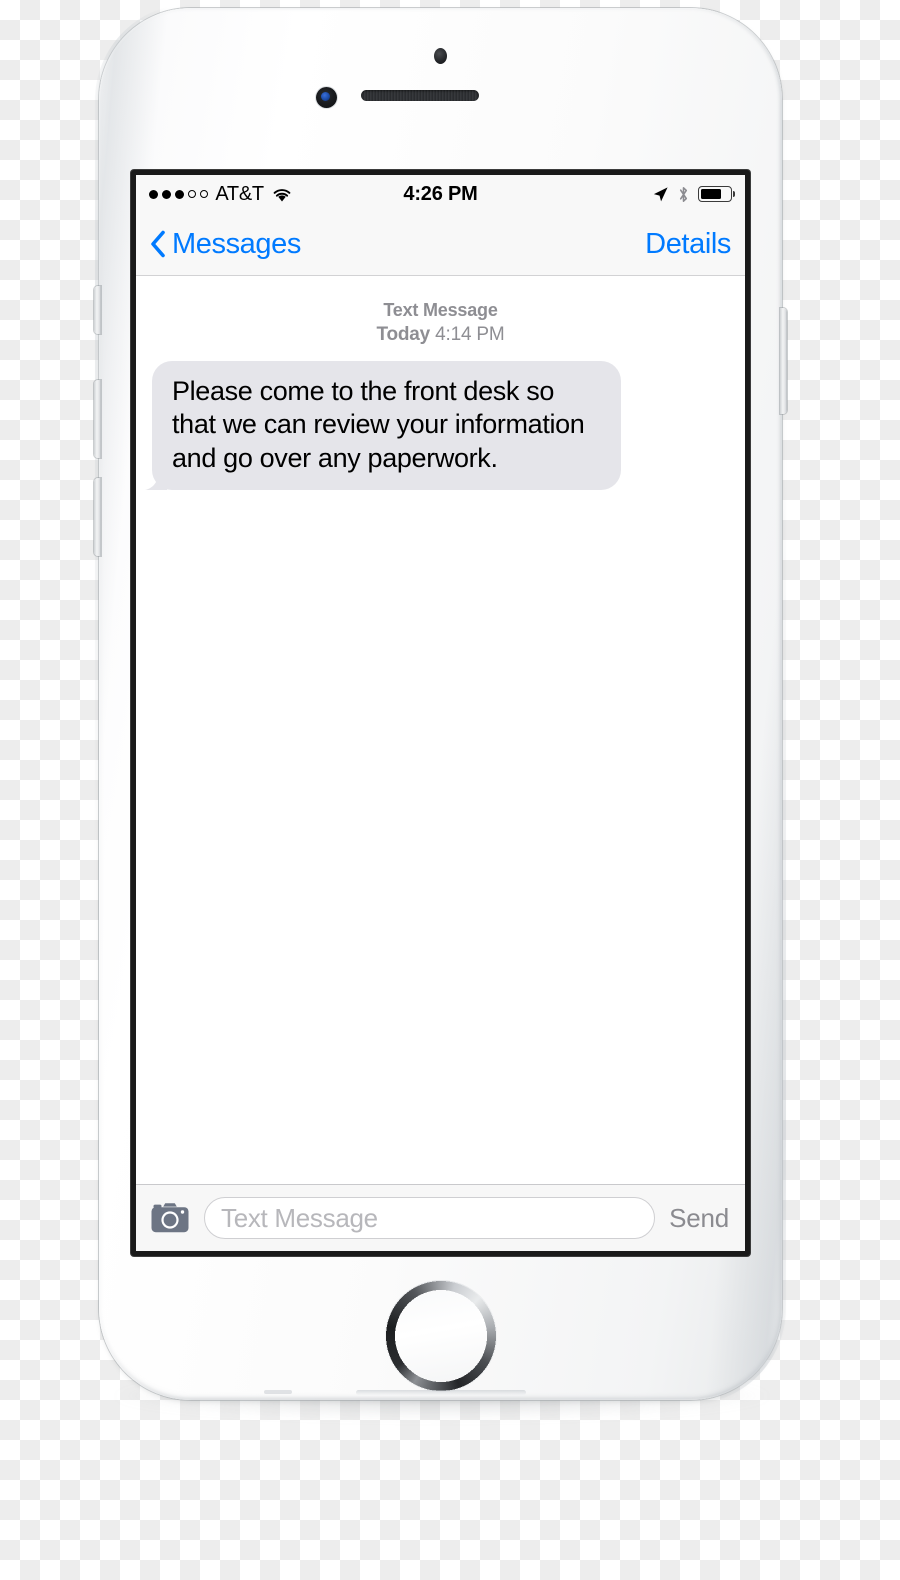 This screenshot has width=900, height=1580. I want to click on message-timestamp-header: Text Message Today 4:14 PM, so click(440, 323).